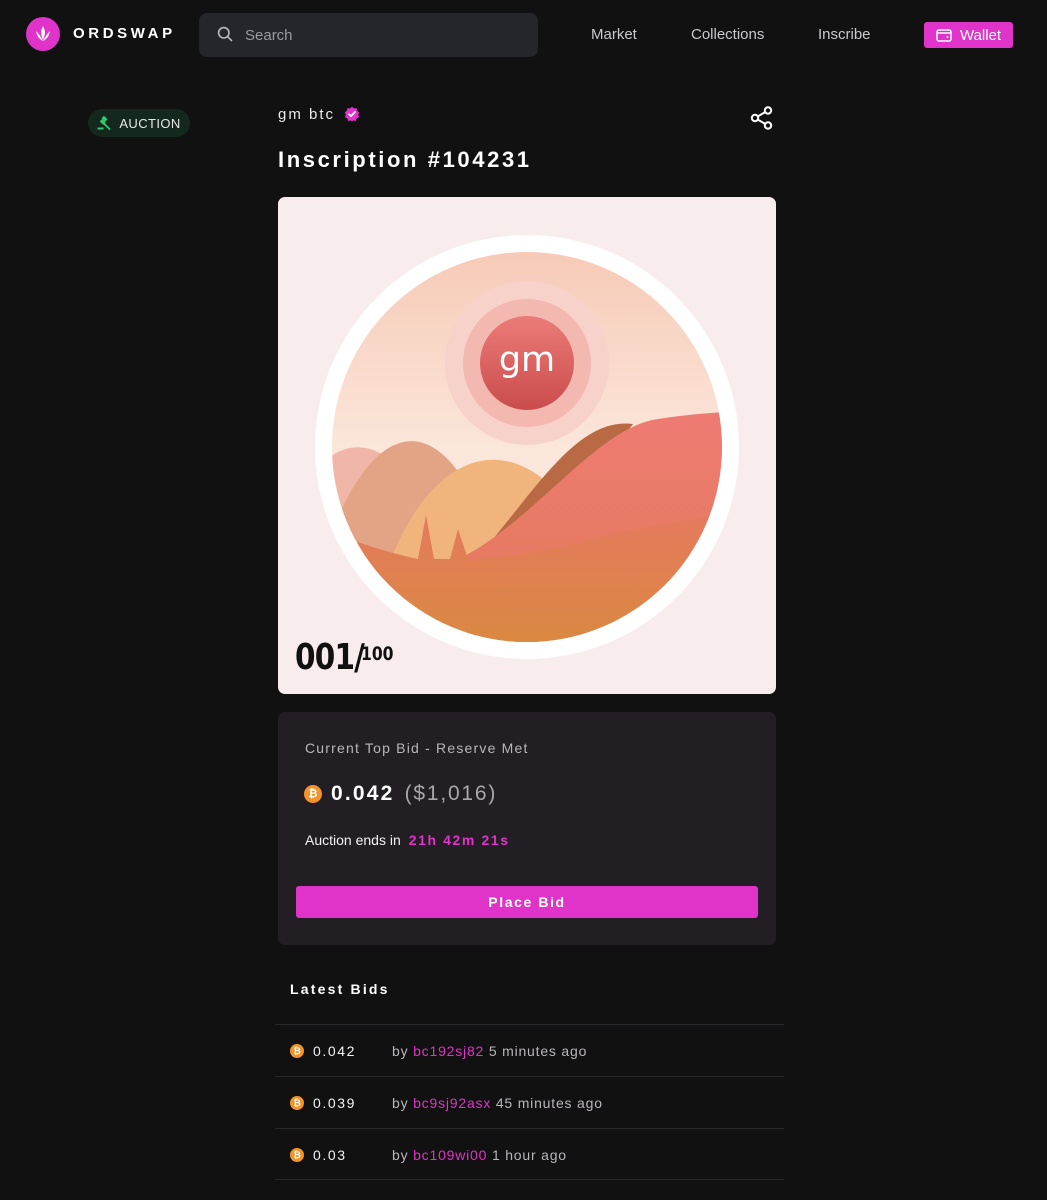 The height and width of the screenshot is (1200, 1047). What do you see at coordinates (980, 35) in the screenshot?
I see `wallet-label: Wallet` at bounding box center [980, 35].